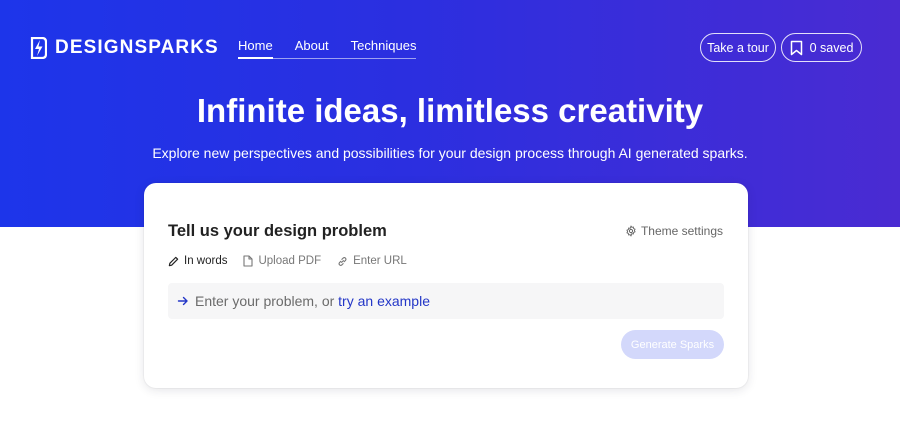 This screenshot has height=425, width=900. What do you see at coordinates (248, 261) in the screenshot?
I see `file-icon` at bounding box center [248, 261].